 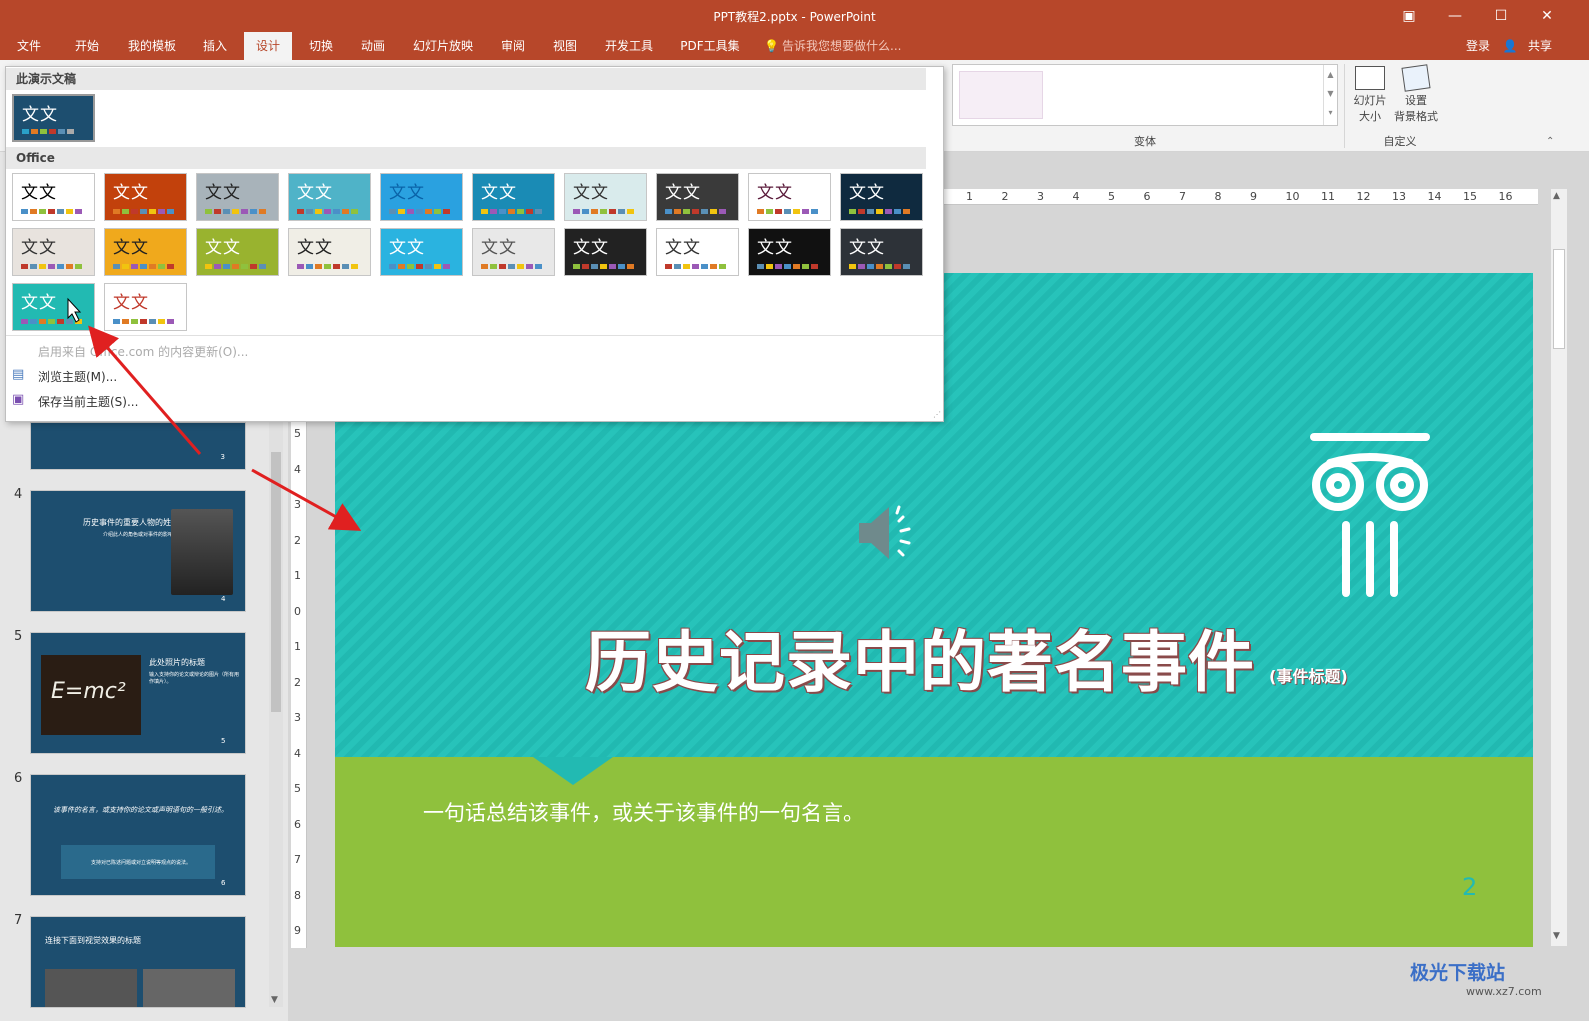 What do you see at coordinates (88, 691) in the screenshot?
I see `formula-text: E=mc²` at bounding box center [88, 691].